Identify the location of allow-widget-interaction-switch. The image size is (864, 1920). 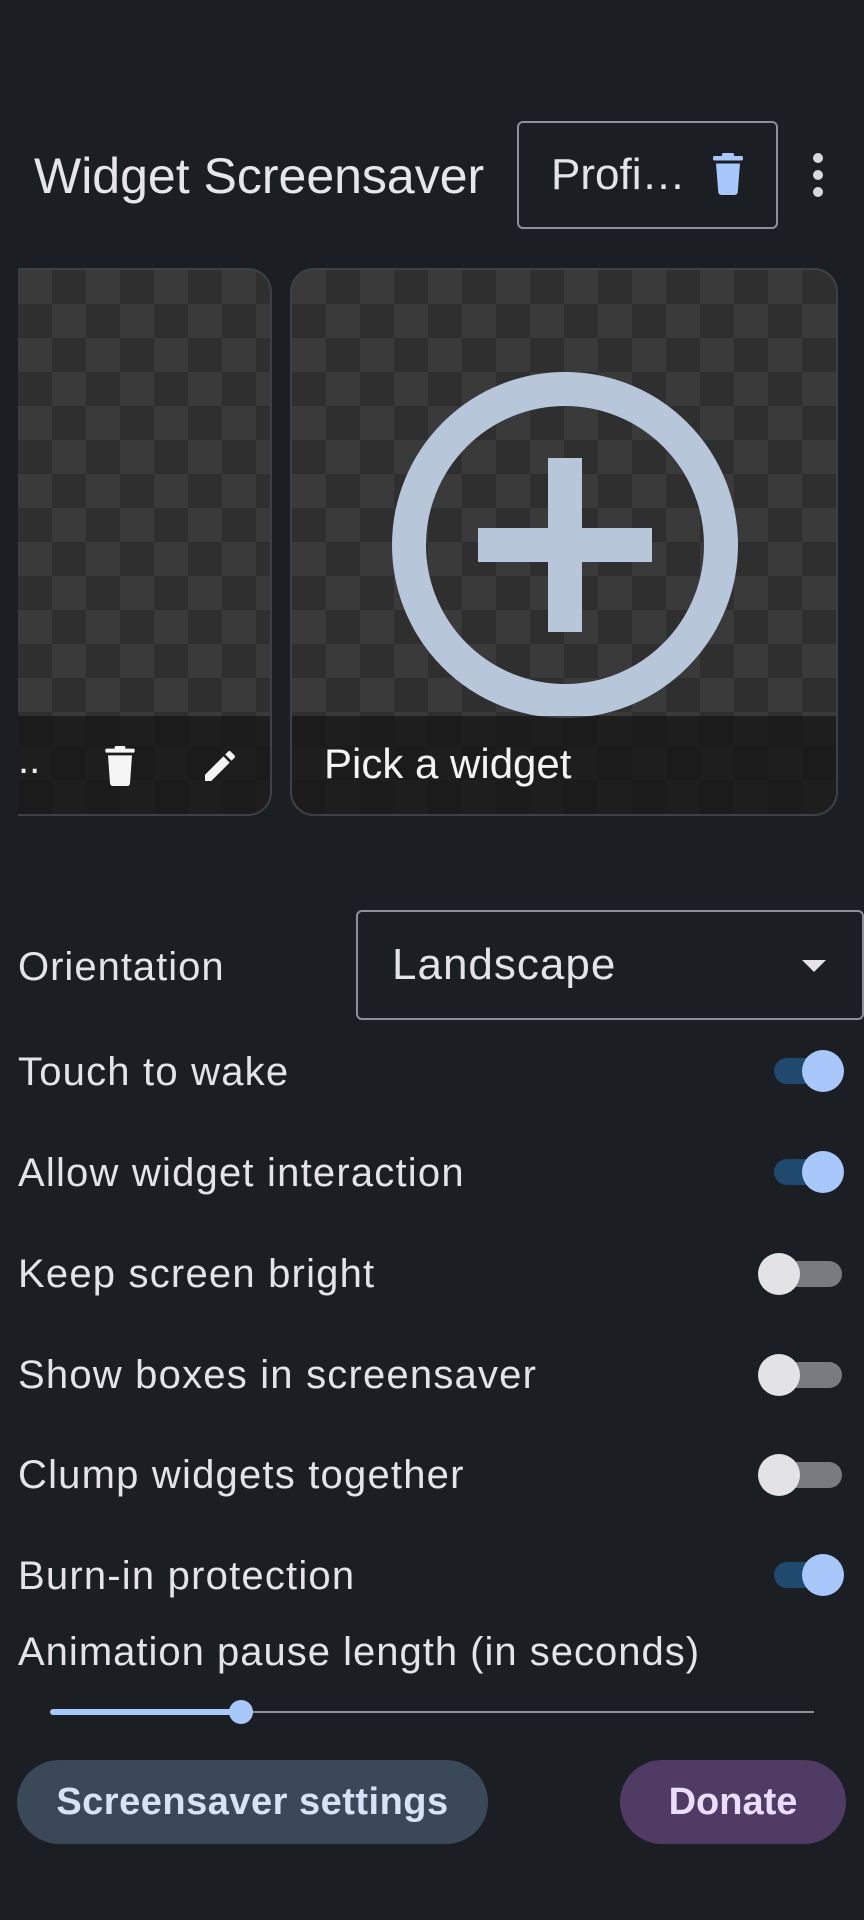
(808, 1172).